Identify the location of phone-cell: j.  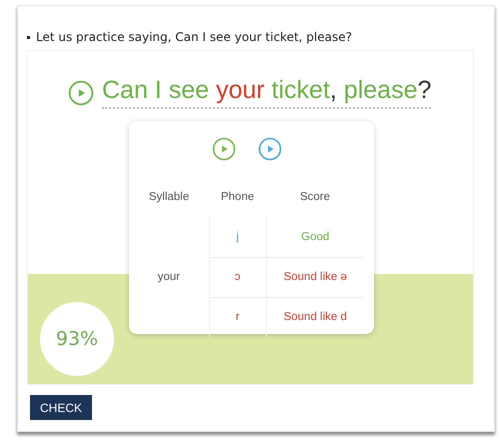
(237, 237).